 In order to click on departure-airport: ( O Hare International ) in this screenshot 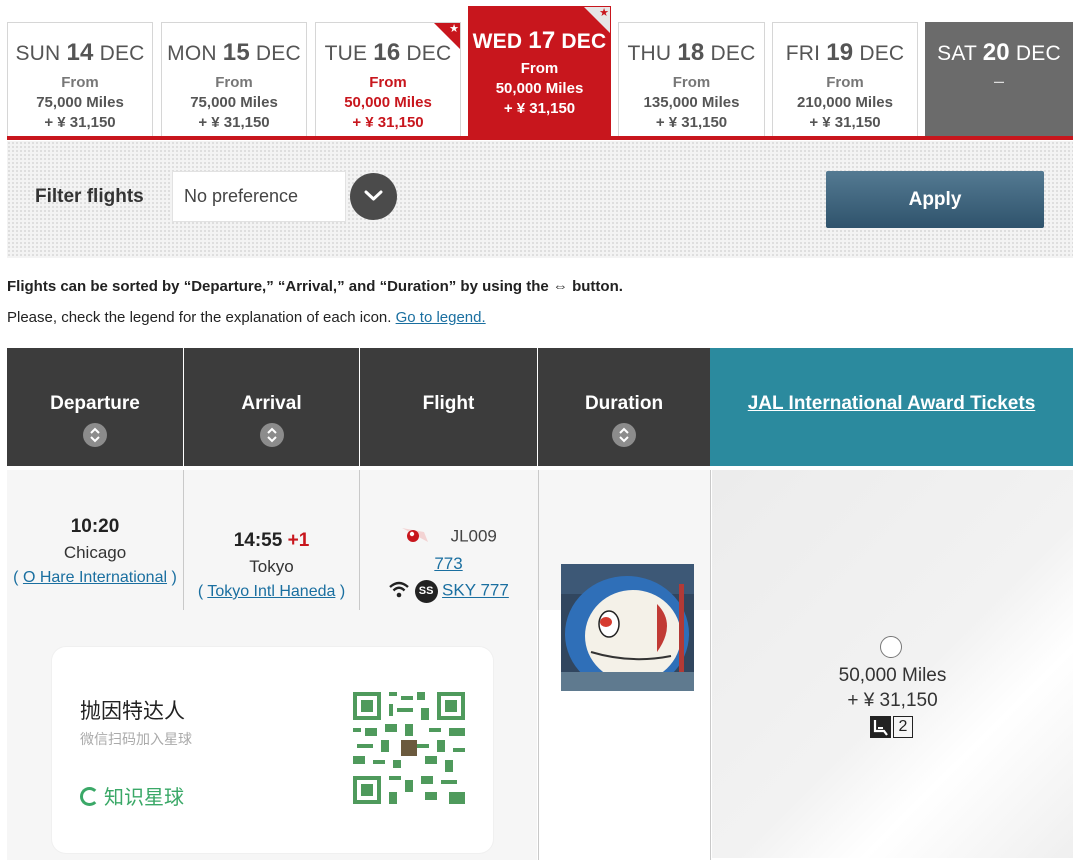, I will do `click(95, 577)`.